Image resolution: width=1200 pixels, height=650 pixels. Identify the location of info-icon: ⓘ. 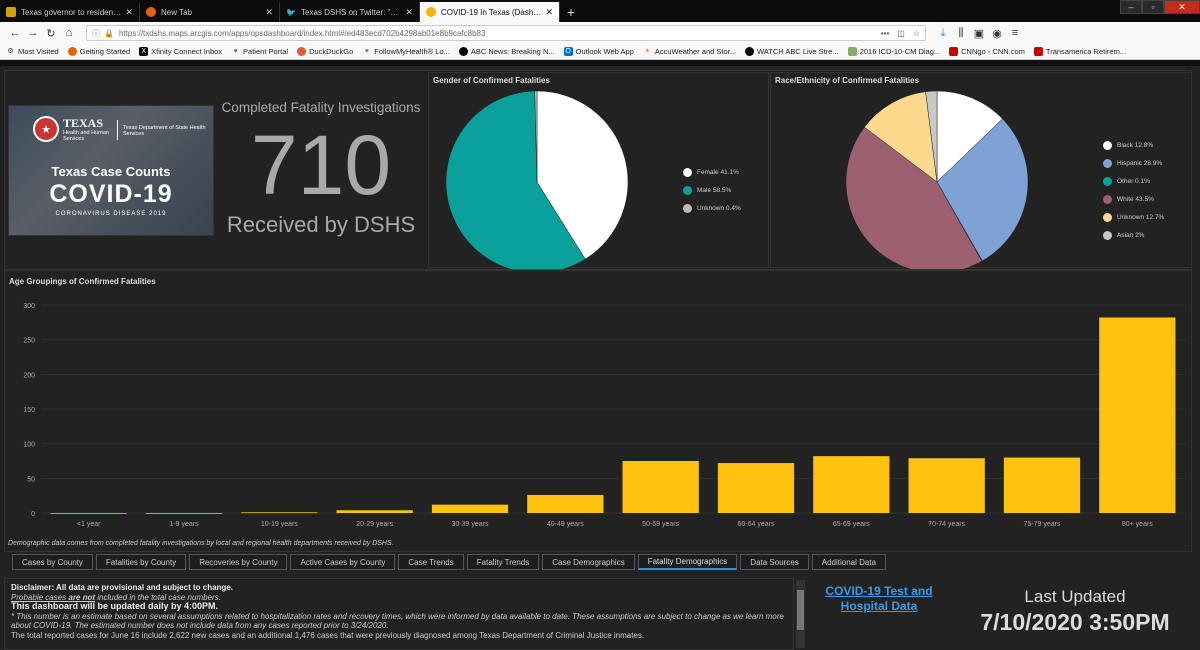
(96, 33).